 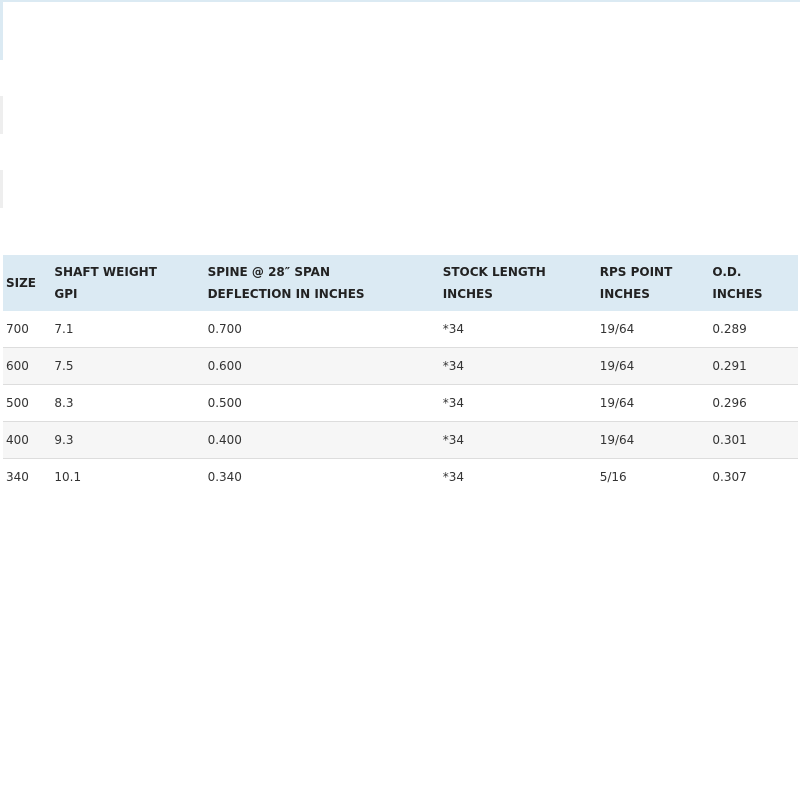 I want to click on cell-spine: 0.600, so click(x=322, y=366).